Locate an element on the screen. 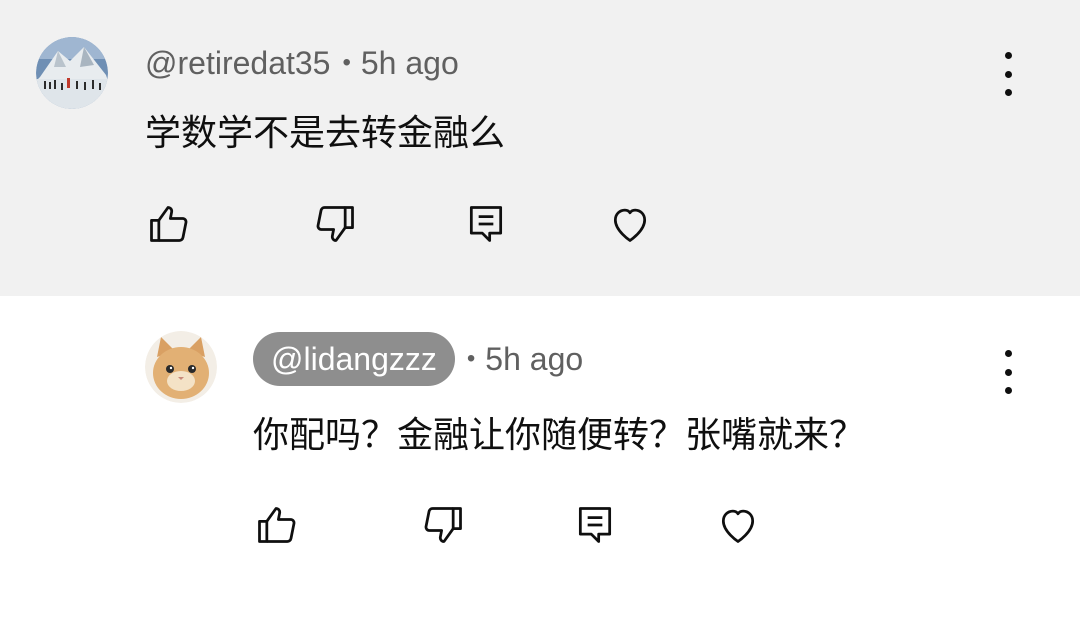 This screenshot has height=624, width=1080. comment-text: 学数学不是去转金融么 is located at coordinates (325, 133).